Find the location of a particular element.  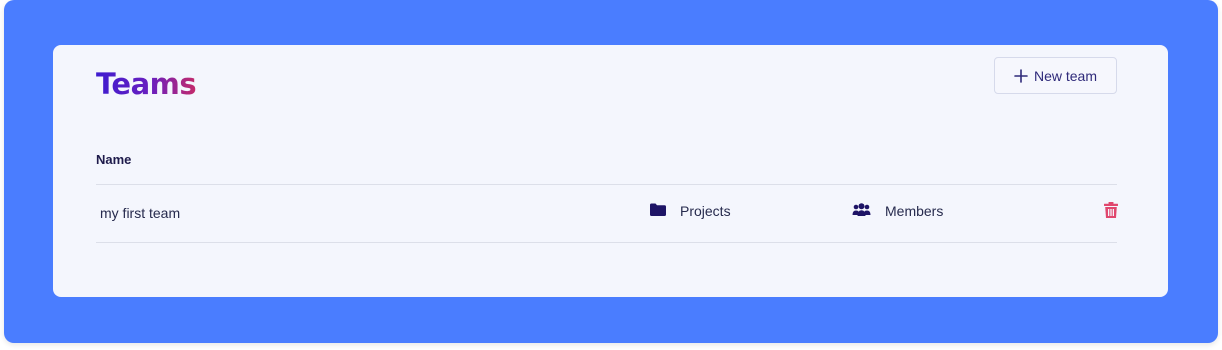

trash-icon is located at coordinates (1111, 210).